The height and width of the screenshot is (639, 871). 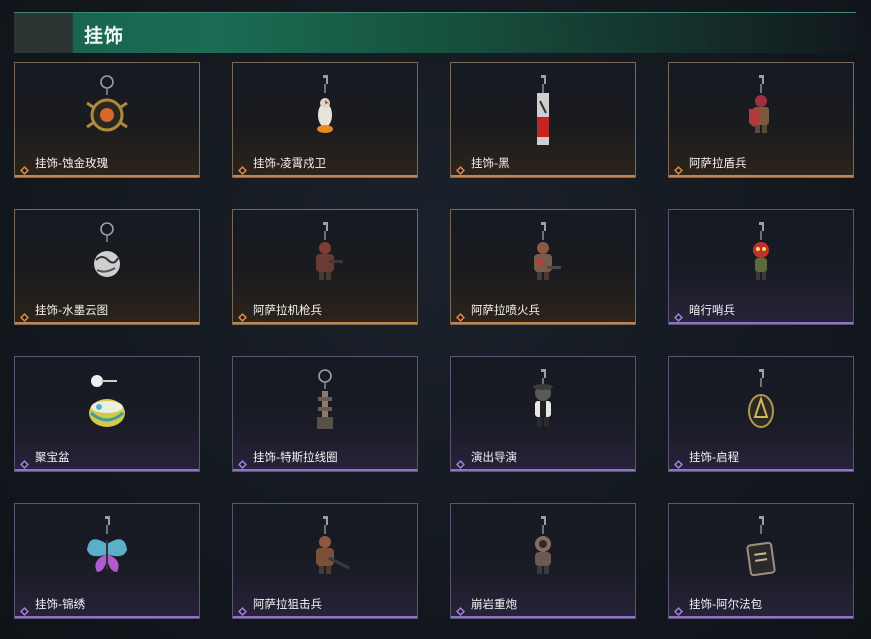 What do you see at coordinates (435, 32) in the screenshot?
I see `section-header: 挂饰` at bounding box center [435, 32].